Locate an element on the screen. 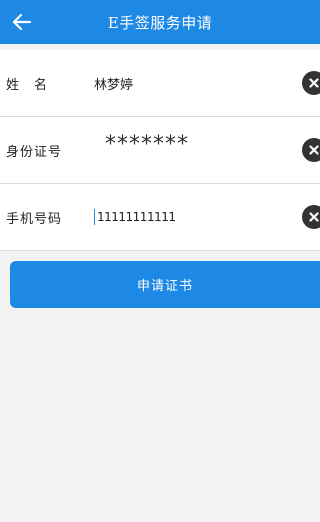 The height and width of the screenshot is (522, 320). app-header: E手签服务申请 is located at coordinates (160, 22).